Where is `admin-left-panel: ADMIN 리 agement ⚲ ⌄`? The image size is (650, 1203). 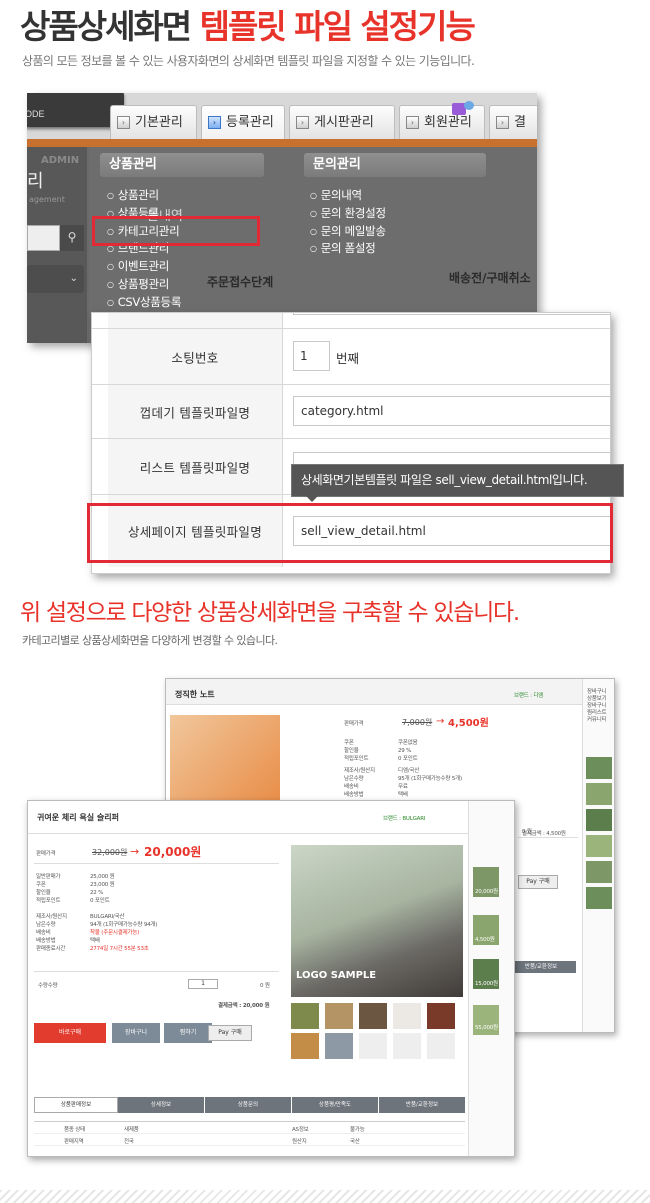
admin-left-panel: ADMIN 리 agement ⚲ ⌄ is located at coordinates (57, 245).